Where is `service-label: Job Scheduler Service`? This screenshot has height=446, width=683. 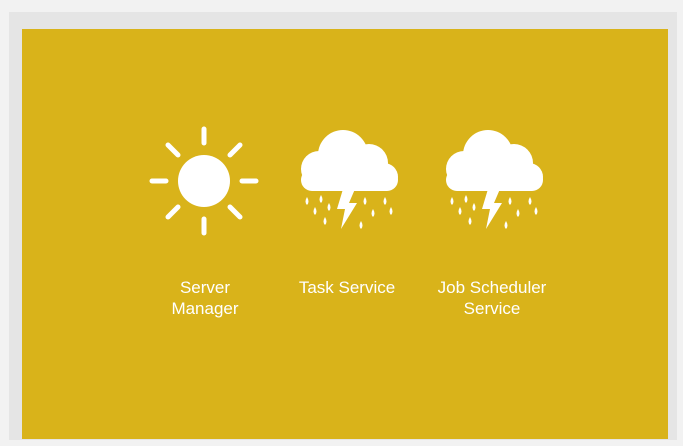
service-label: Job Scheduler Service is located at coordinates (492, 298).